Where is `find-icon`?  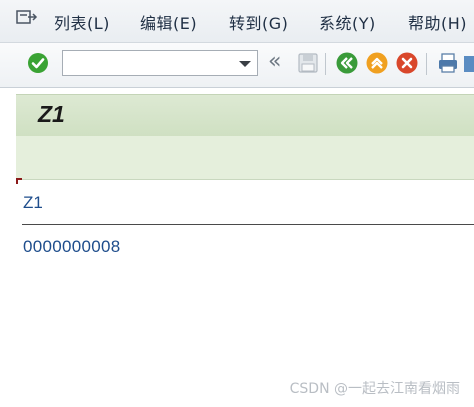
find-icon is located at coordinates (468, 63).